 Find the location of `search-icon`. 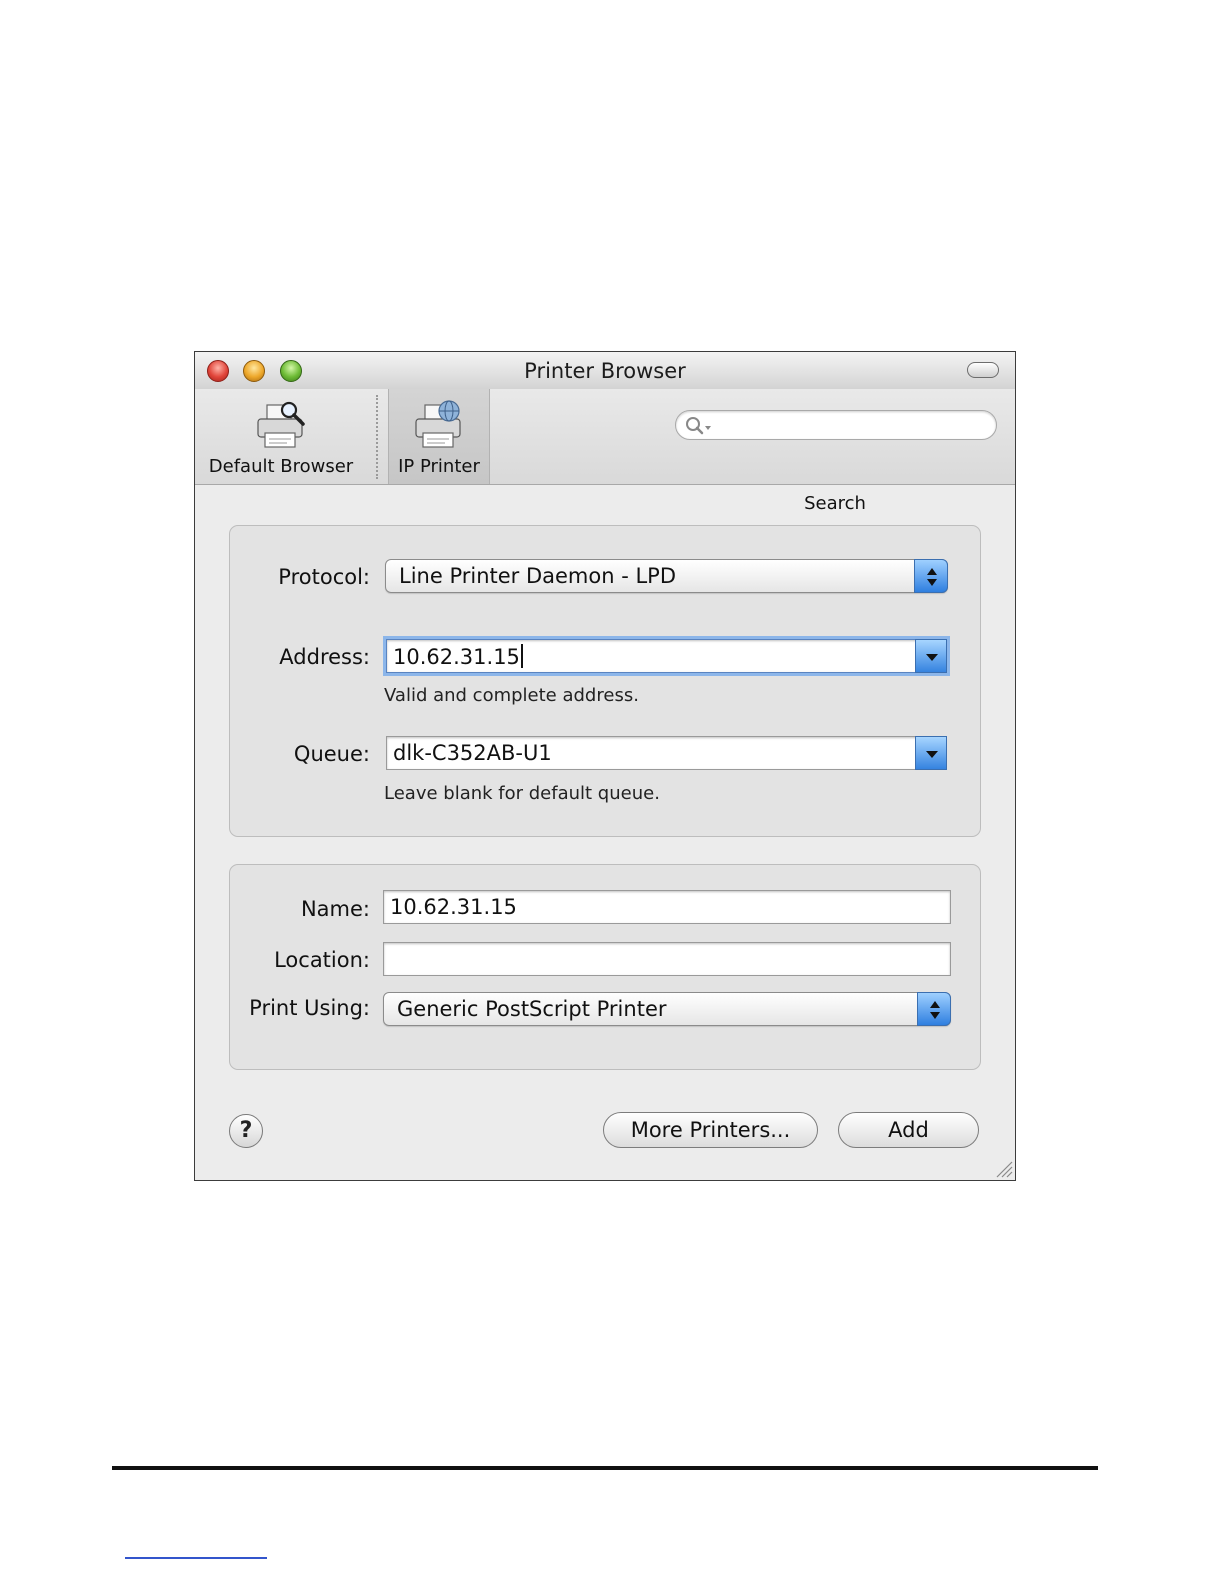

search-icon is located at coordinates (698, 426).